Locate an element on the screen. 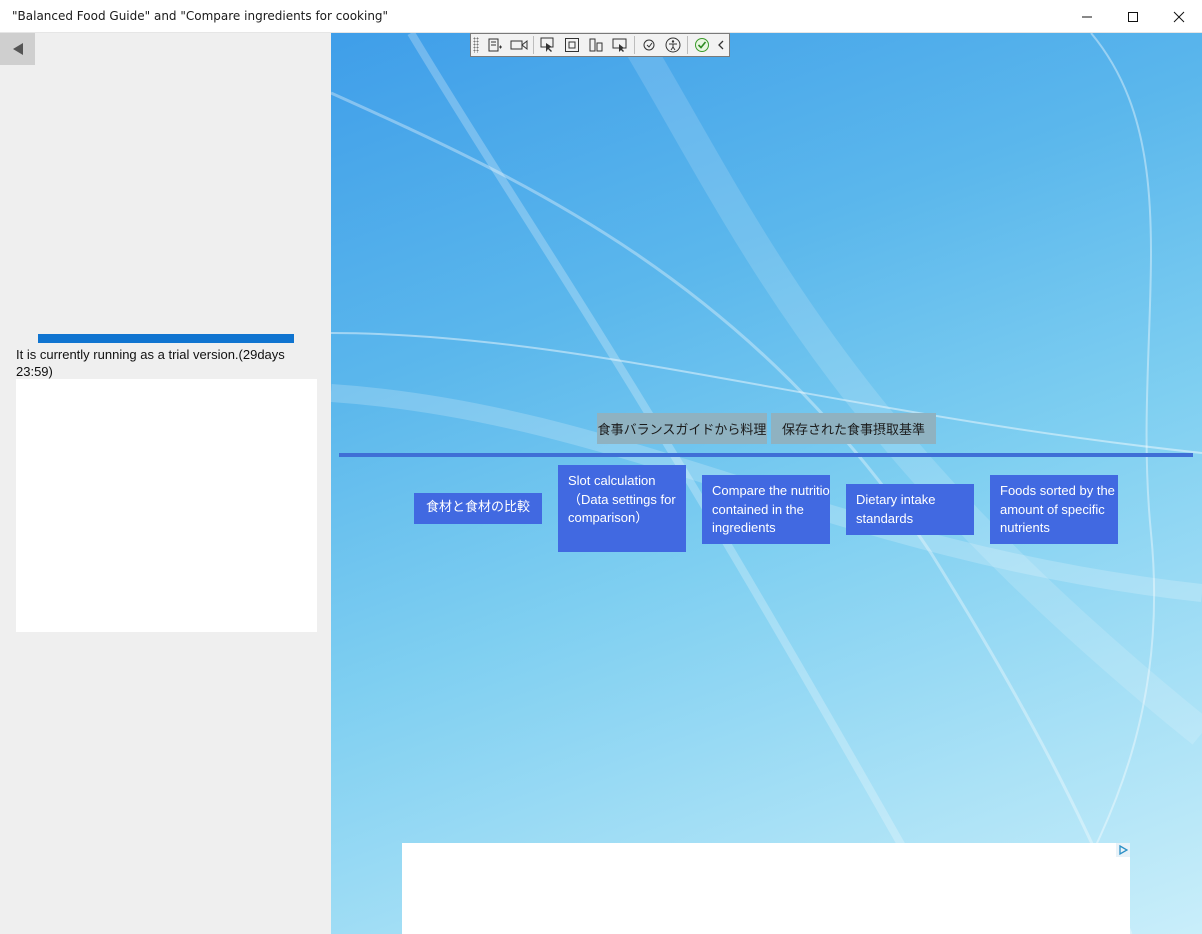 This screenshot has width=1202, height=934. ad-choices-icon is located at coordinates (1123, 850).